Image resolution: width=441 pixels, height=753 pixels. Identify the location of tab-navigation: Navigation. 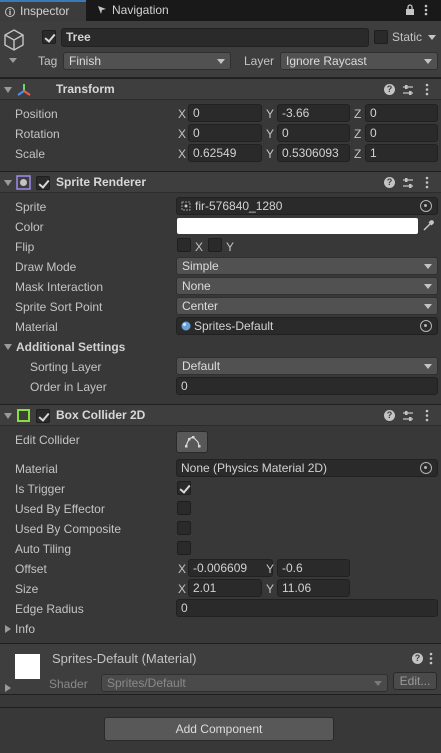
(142, 10).